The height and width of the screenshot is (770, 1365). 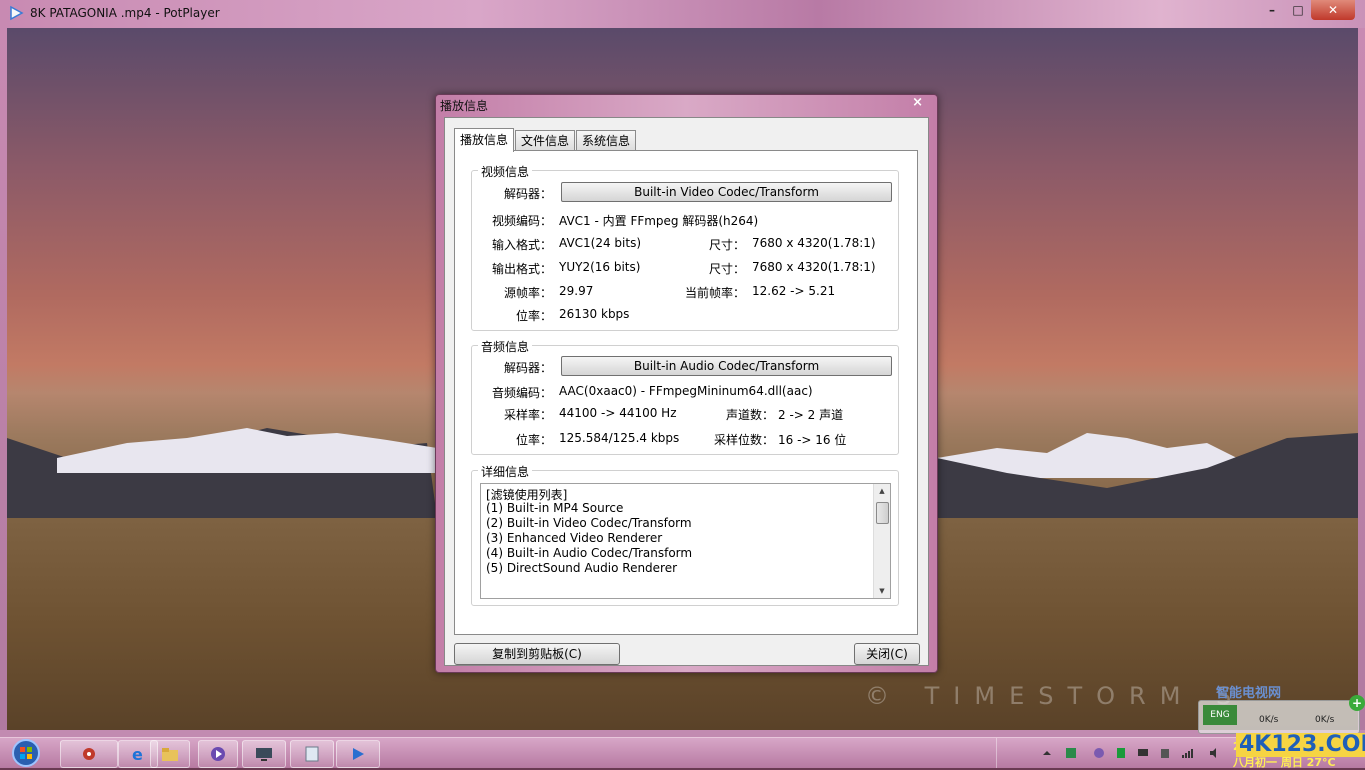 I want to click on window-frame-right, so click(x=1361, y=382).